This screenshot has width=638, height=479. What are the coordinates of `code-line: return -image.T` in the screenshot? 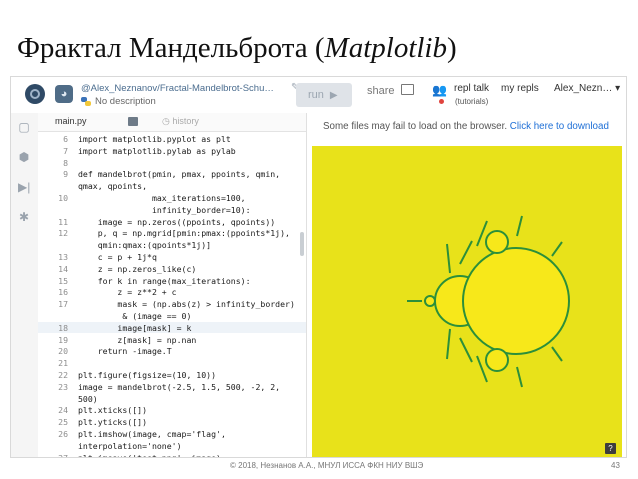 It's located at (125, 351).